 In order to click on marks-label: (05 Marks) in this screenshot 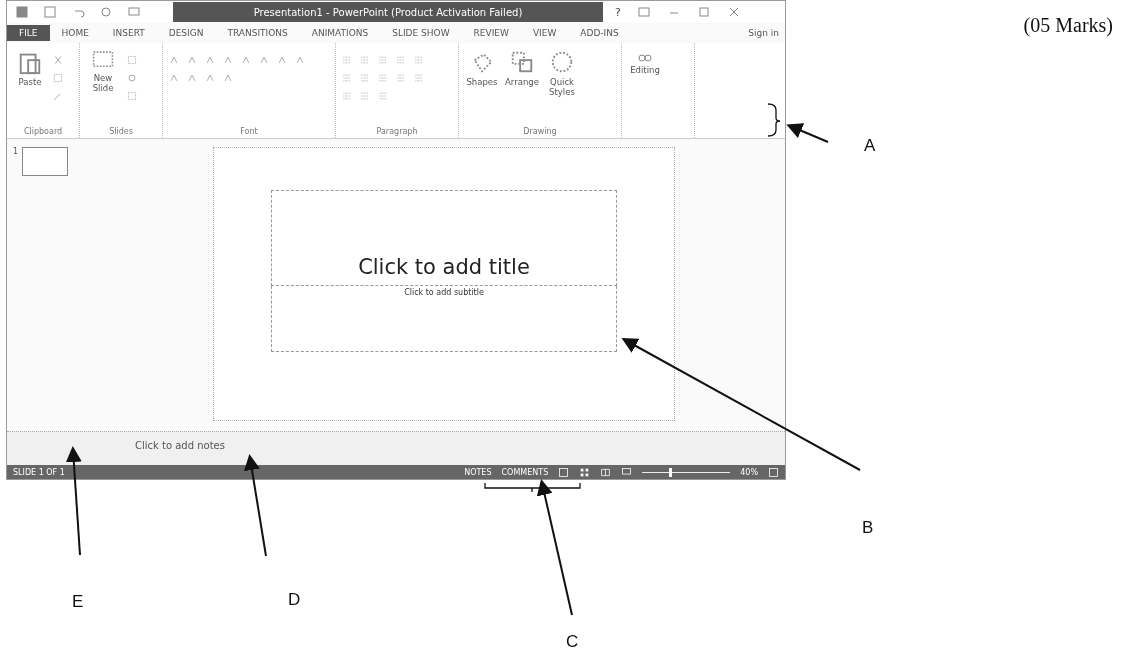, I will do `click(1068, 25)`.